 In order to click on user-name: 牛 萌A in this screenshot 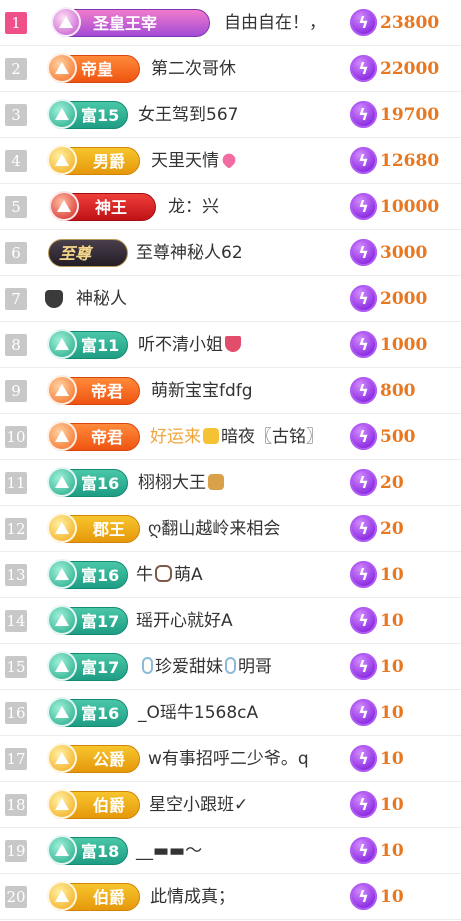, I will do `click(169, 575)`.